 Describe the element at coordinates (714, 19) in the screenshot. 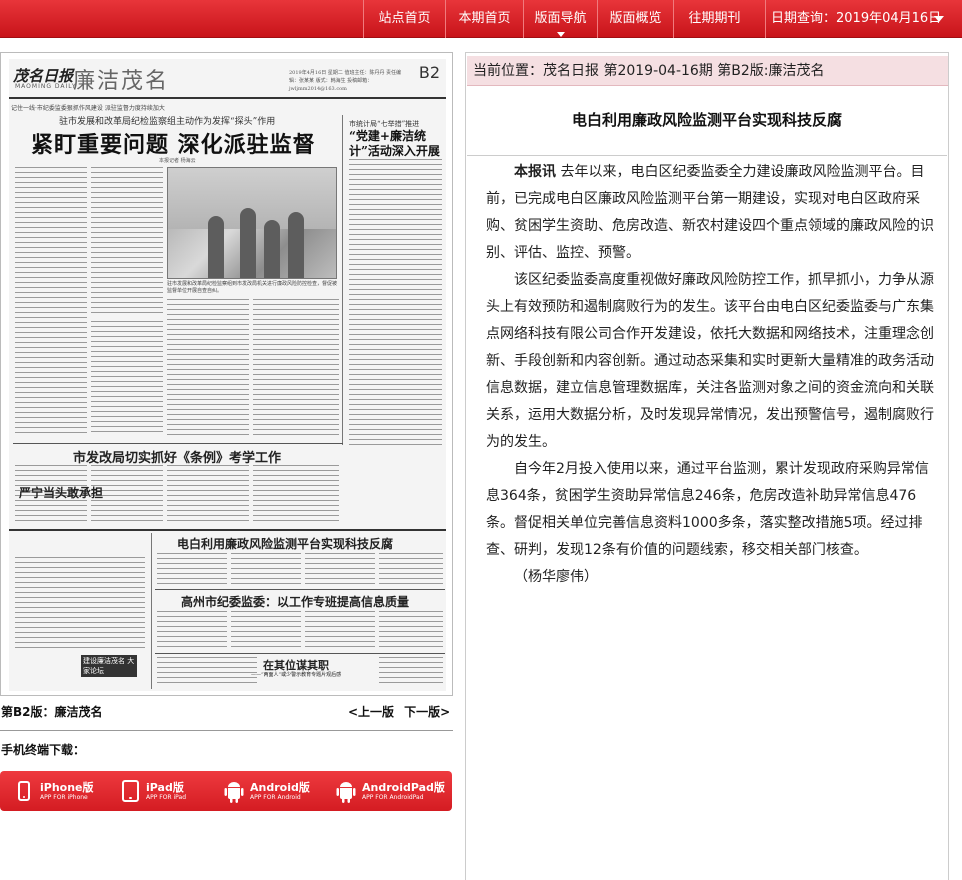

I see `nav-past-issues: 往期期刊` at that location.